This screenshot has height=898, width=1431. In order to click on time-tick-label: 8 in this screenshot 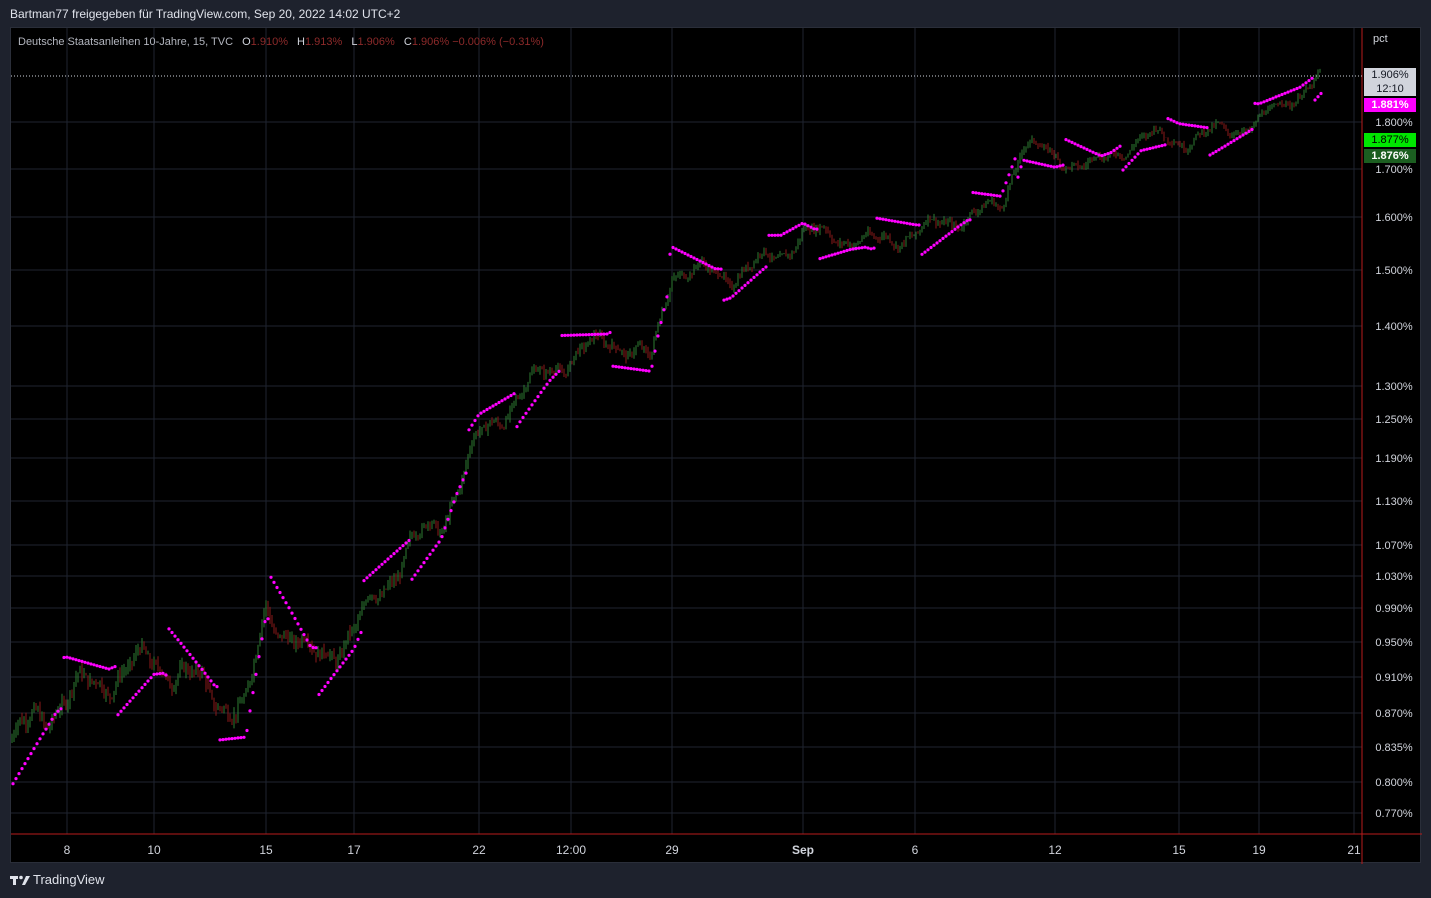, I will do `click(67, 850)`.